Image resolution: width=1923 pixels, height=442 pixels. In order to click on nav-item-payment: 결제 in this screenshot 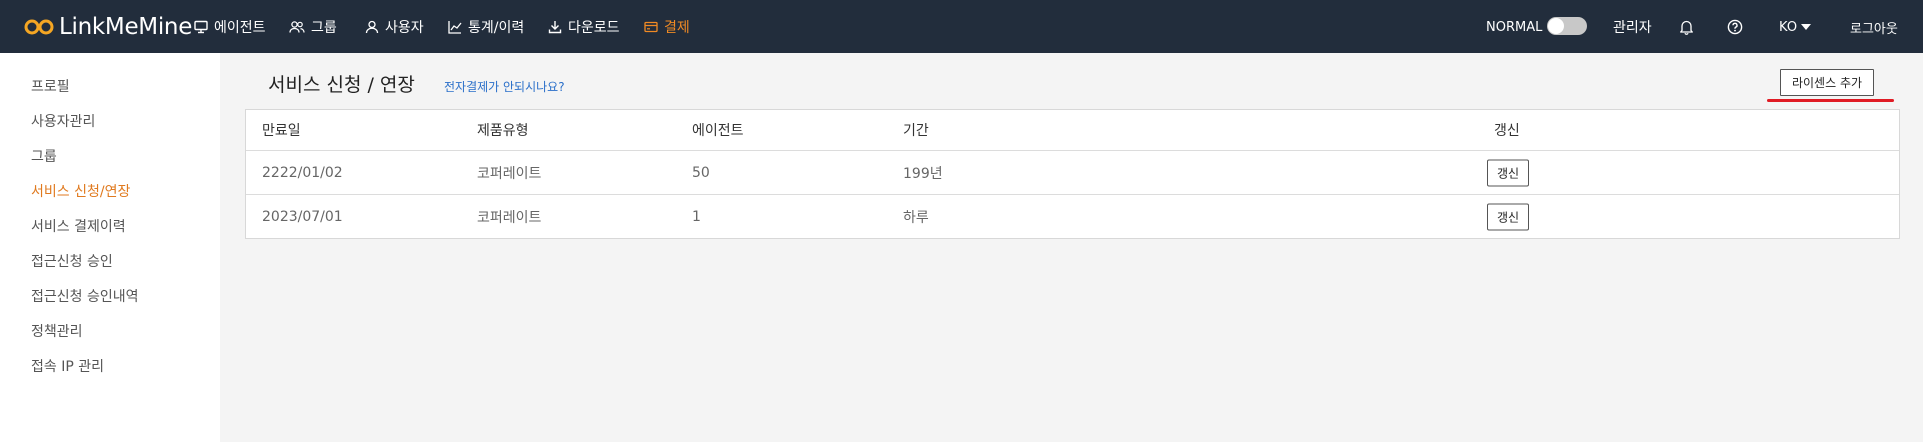, I will do `click(667, 27)`.